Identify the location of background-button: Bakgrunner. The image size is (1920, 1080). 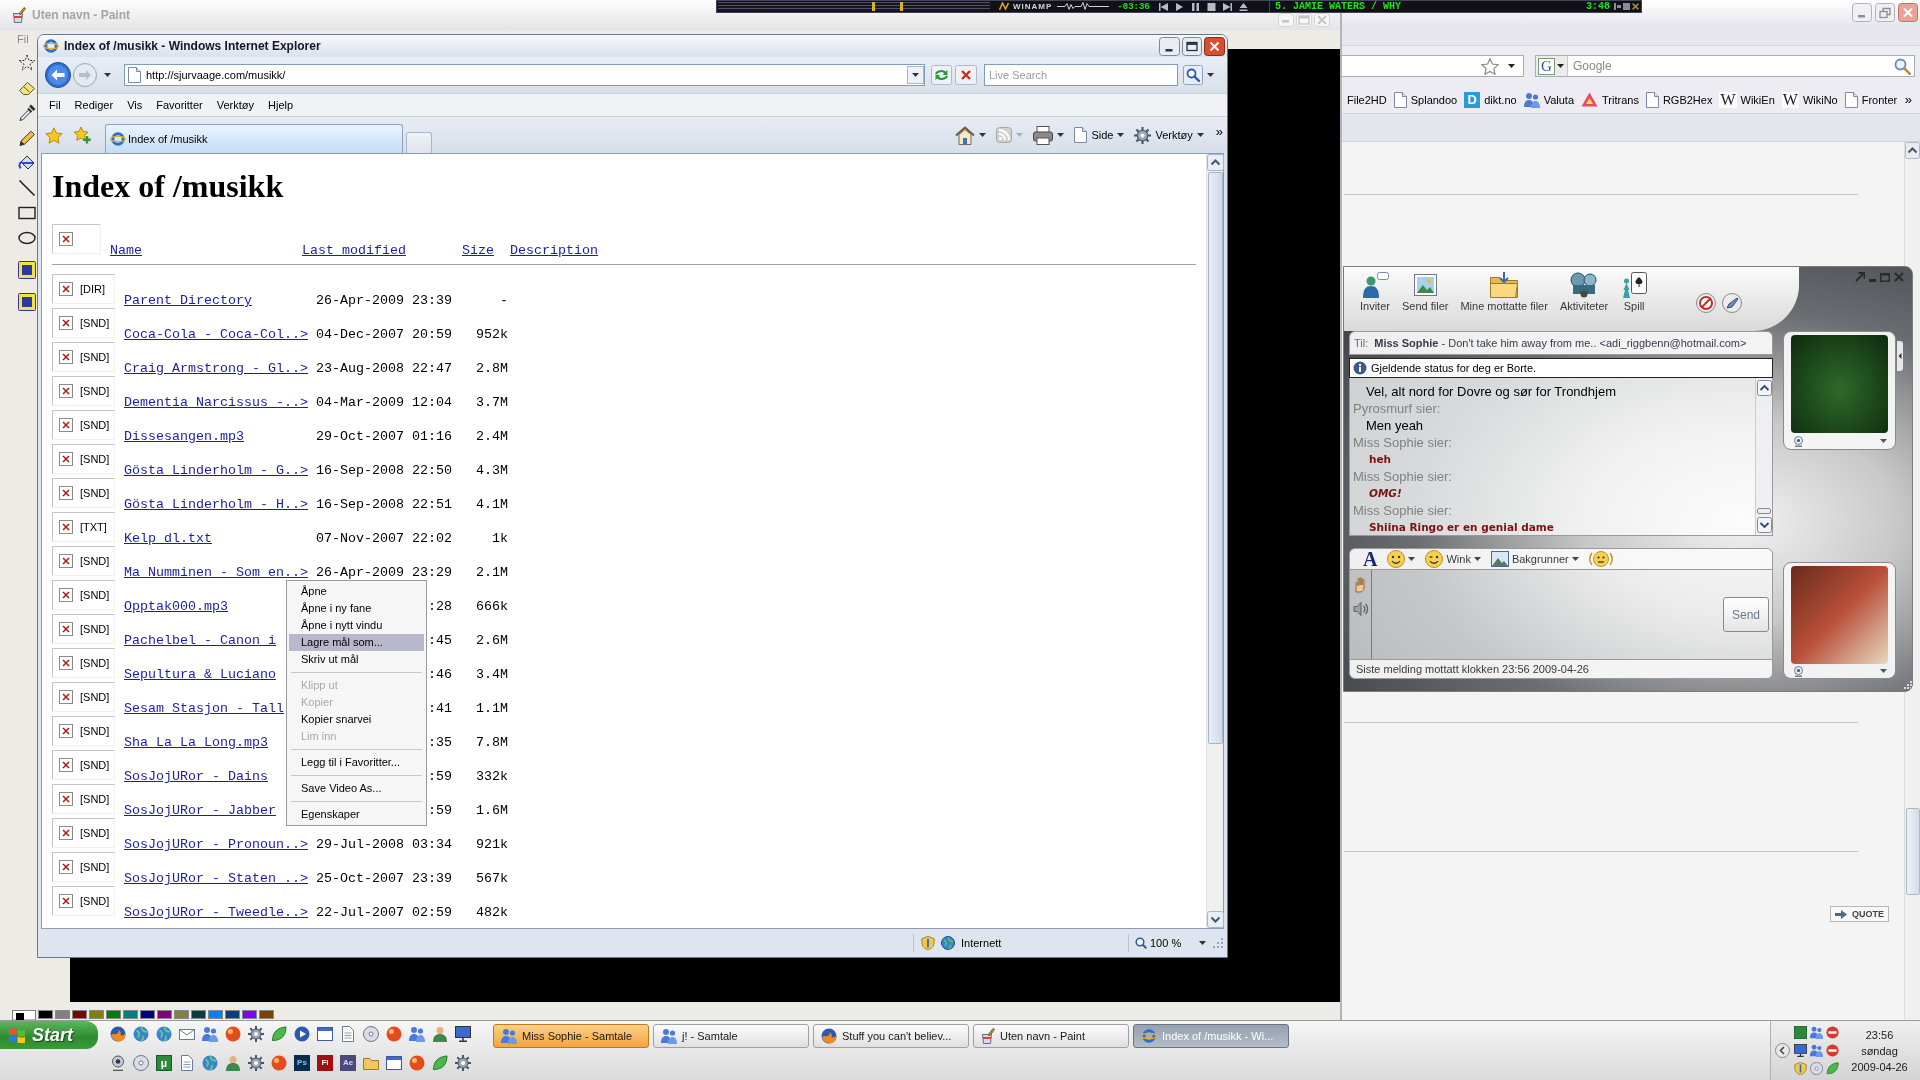
(1534, 559).